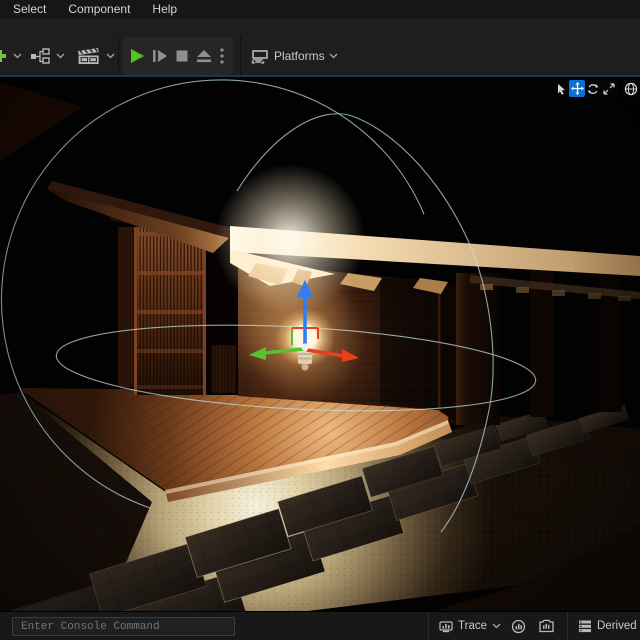  Describe the element at coordinates (88, 56) in the screenshot. I see `cinematics-icon` at that location.